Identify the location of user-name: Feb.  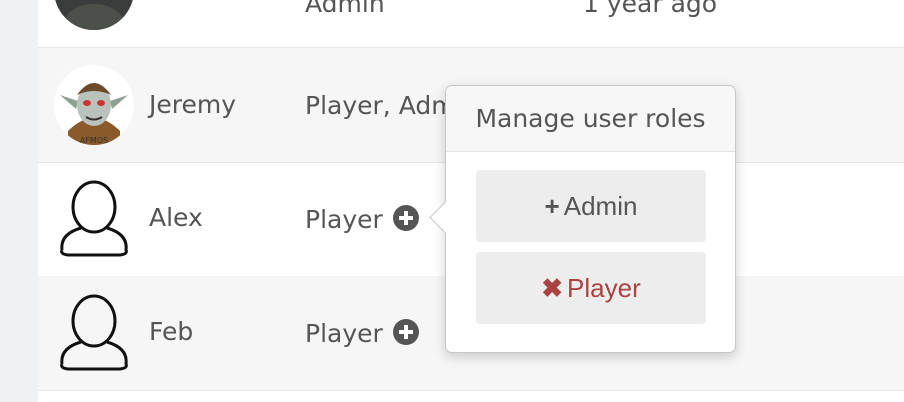
(171, 331).